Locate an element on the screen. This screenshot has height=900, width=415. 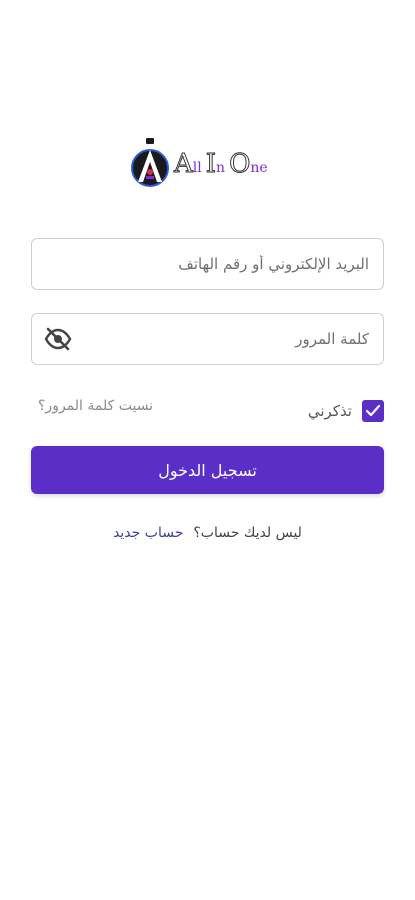
forgot-password-link: نسيت كلمة المرور؟ is located at coordinates (95, 406).